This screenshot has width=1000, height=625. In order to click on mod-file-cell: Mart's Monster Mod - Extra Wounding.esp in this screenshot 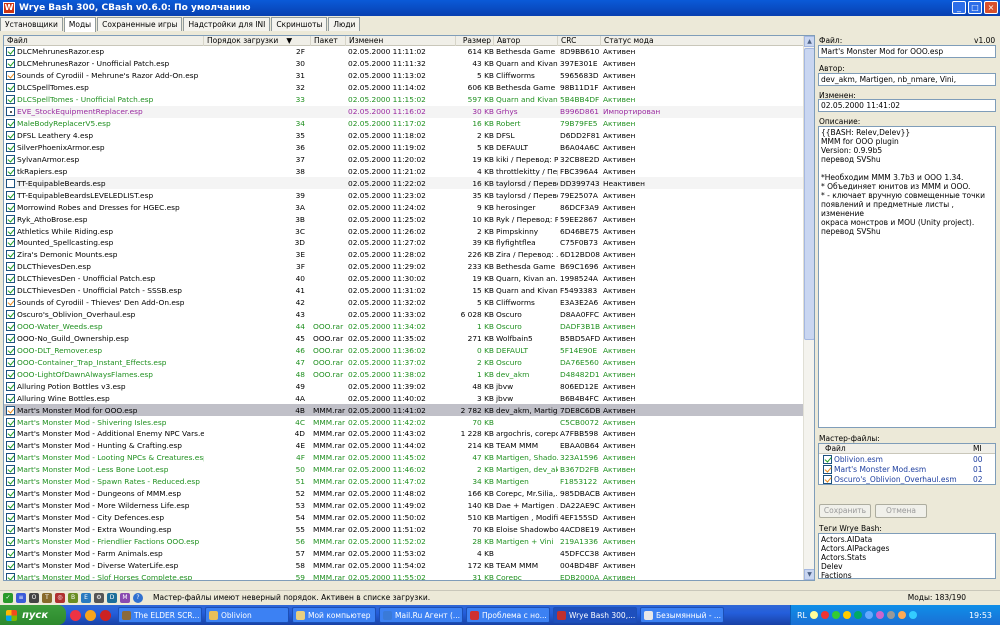, I will do `click(104, 529)`.